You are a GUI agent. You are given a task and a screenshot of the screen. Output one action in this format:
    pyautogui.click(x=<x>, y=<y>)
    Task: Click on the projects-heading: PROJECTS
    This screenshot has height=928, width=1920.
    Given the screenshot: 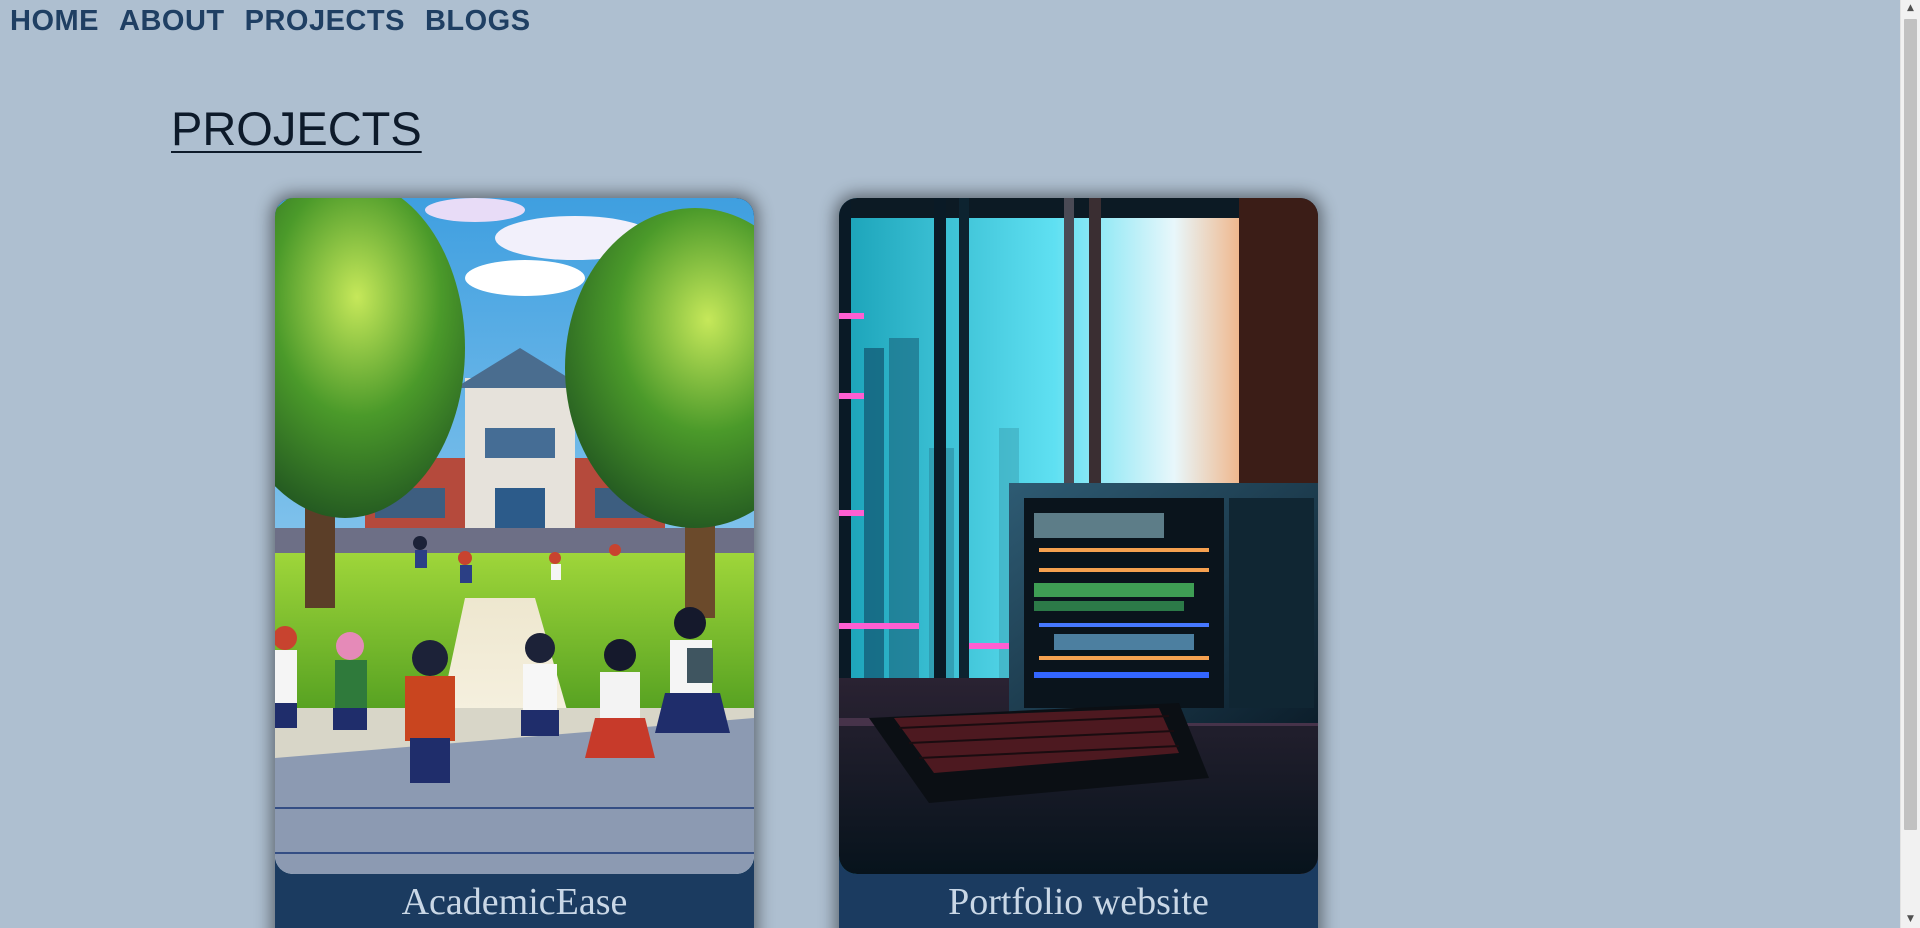 What is the action you would take?
    pyautogui.click(x=296, y=128)
    